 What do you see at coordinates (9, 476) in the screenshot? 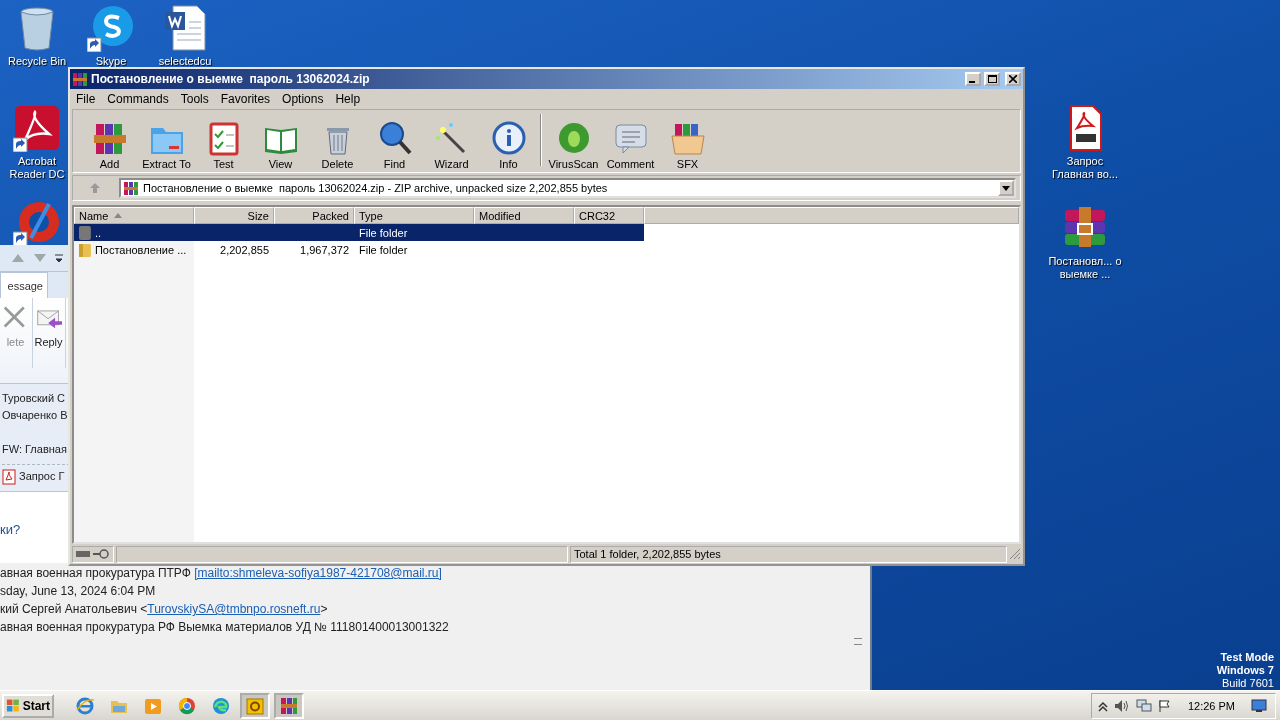
I see `pdf-file-icon` at bounding box center [9, 476].